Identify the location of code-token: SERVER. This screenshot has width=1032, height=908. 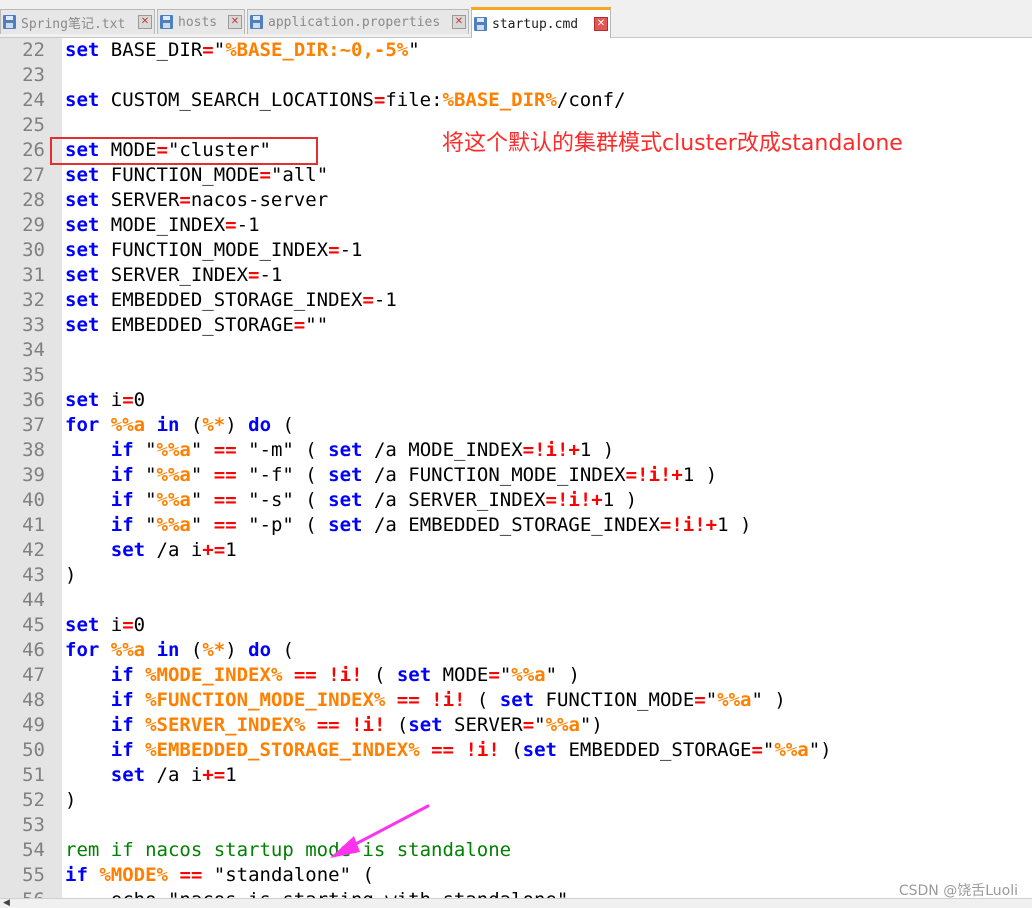
(139, 200).